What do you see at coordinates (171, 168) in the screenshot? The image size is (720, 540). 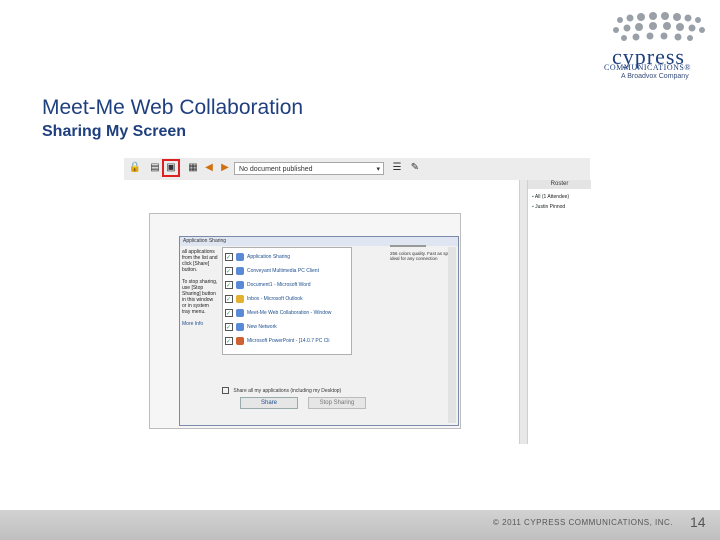 I see `highlight-box` at bounding box center [171, 168].